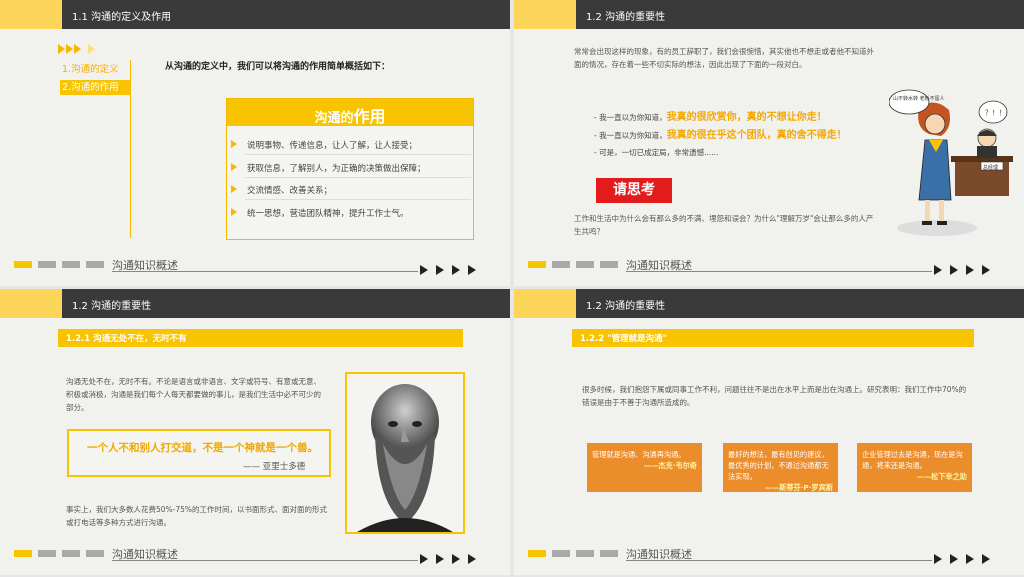  I want to click on desk-sign: 总经理, so click(990, 167).